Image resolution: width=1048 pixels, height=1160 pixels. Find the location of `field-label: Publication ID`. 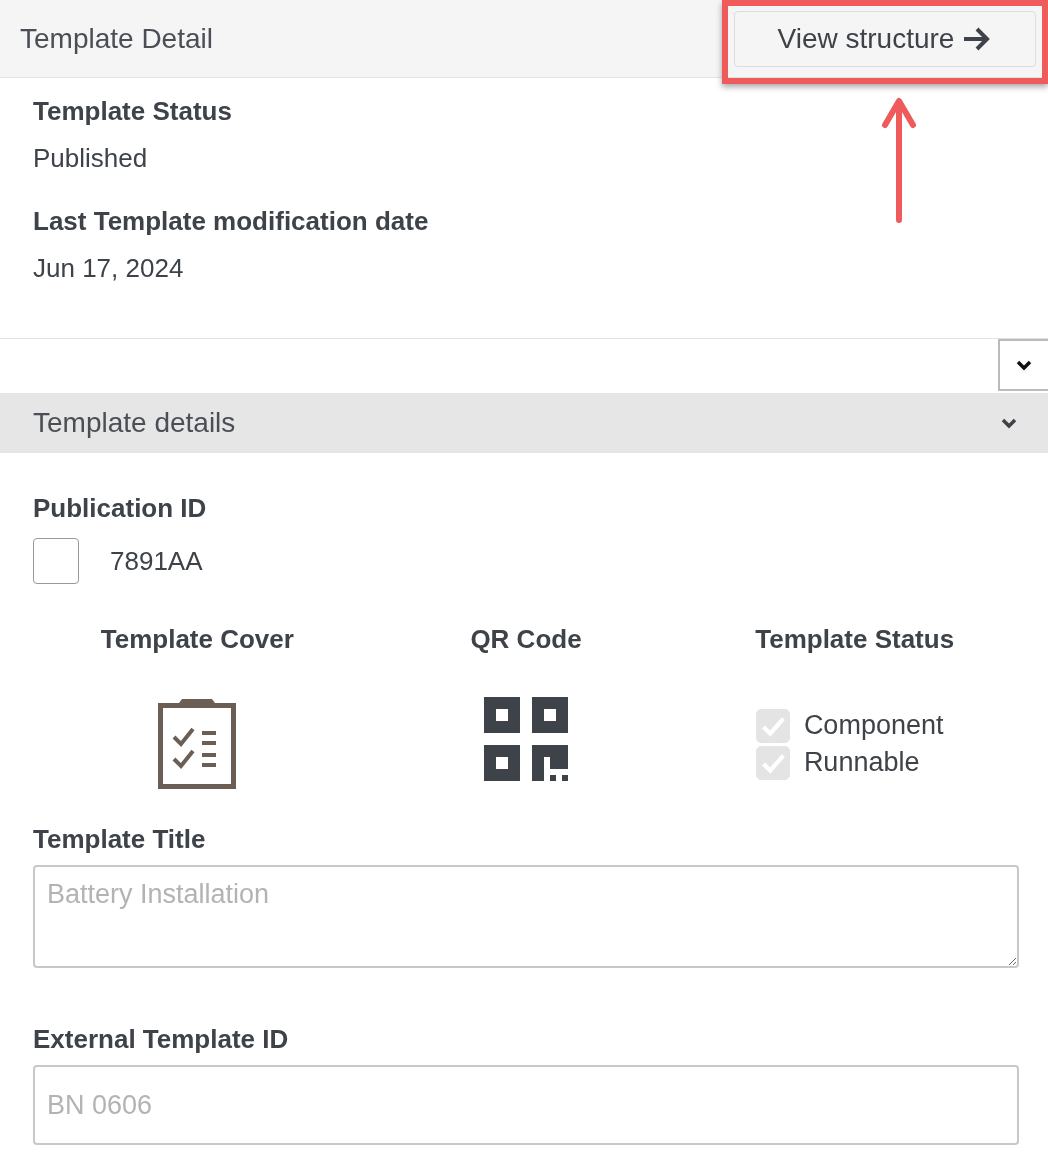

field-label: Publication ID is located at coordinates (120, 508).